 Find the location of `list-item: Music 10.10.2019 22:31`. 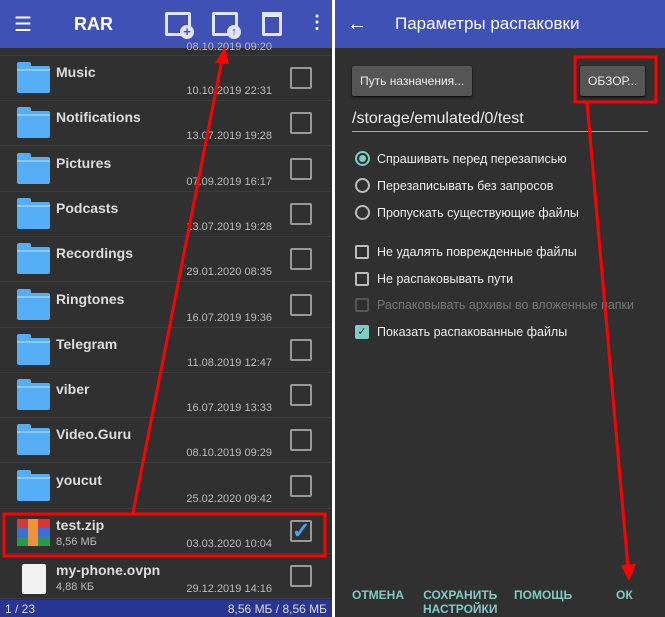

list-item: Music 10.10.2019 22:31 is located at coordinates (166, 78).